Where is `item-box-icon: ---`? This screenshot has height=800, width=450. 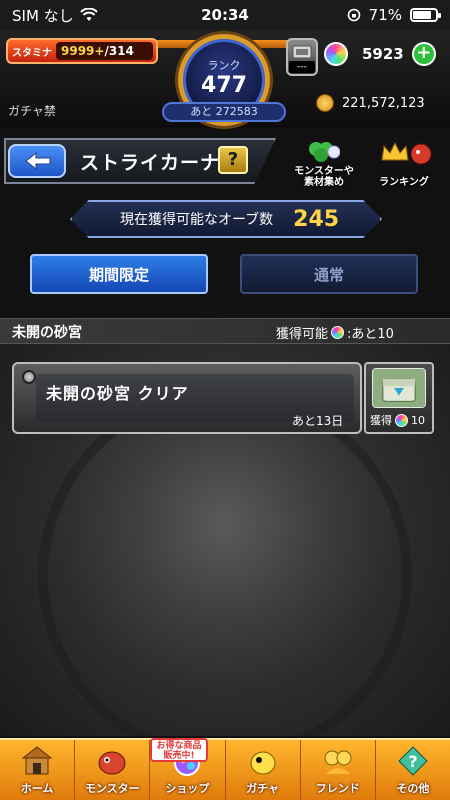
item-box-icon: --- is located at coordinates (302, 57).